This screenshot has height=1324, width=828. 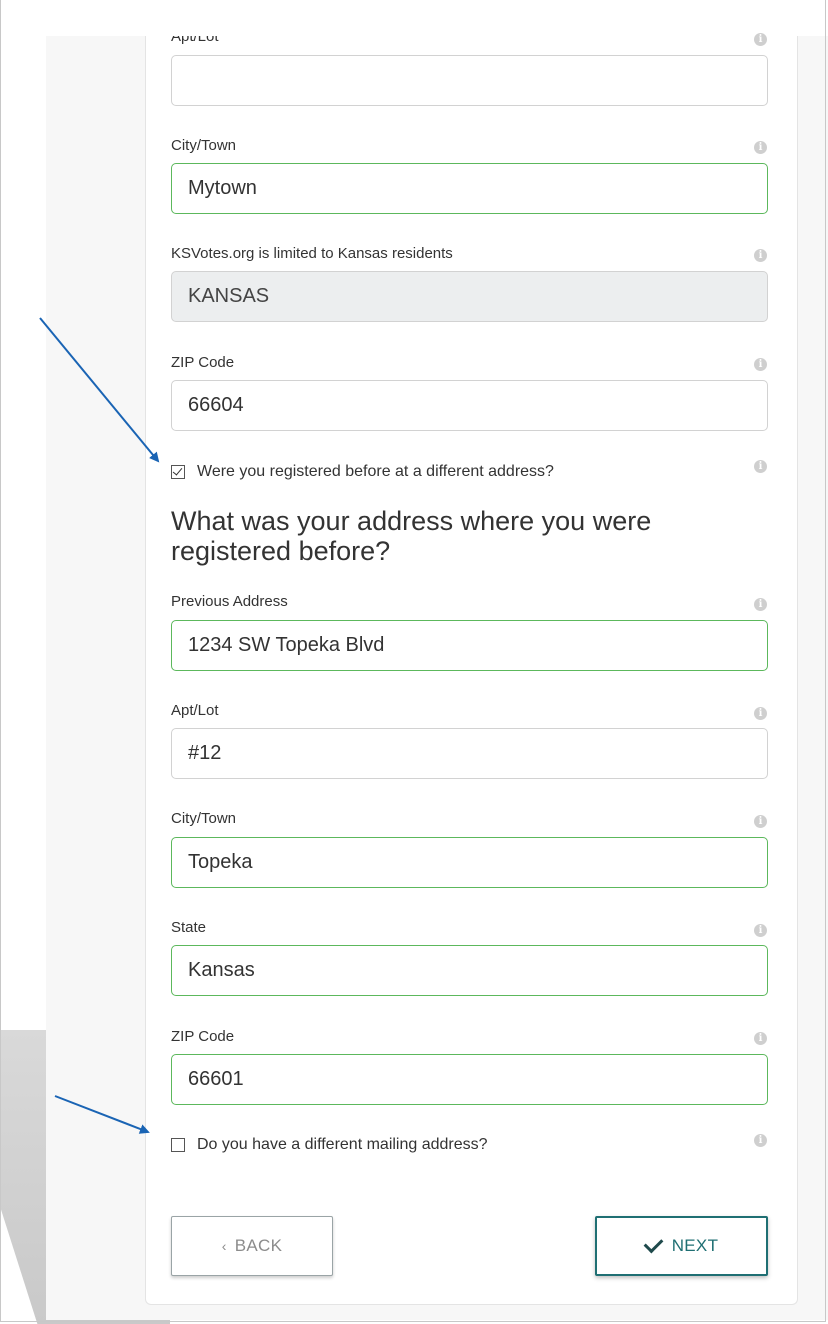 I want to click on annotation-arrow-mailing, so click(x=102, y=1114).